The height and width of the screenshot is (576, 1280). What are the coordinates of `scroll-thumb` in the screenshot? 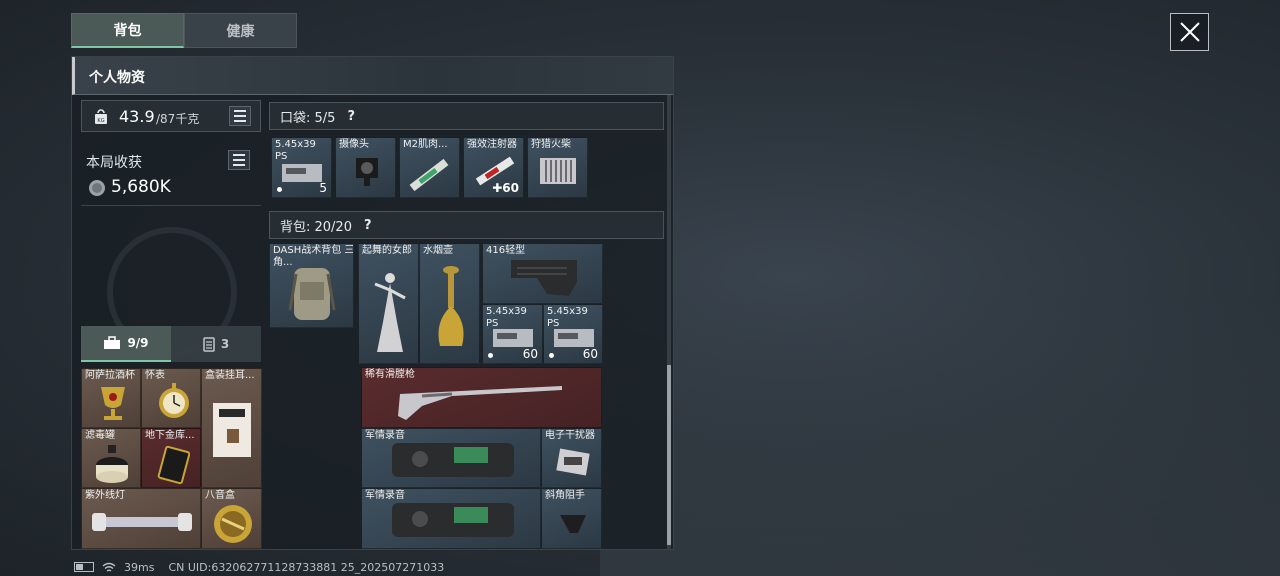 It's located at (669, 455).